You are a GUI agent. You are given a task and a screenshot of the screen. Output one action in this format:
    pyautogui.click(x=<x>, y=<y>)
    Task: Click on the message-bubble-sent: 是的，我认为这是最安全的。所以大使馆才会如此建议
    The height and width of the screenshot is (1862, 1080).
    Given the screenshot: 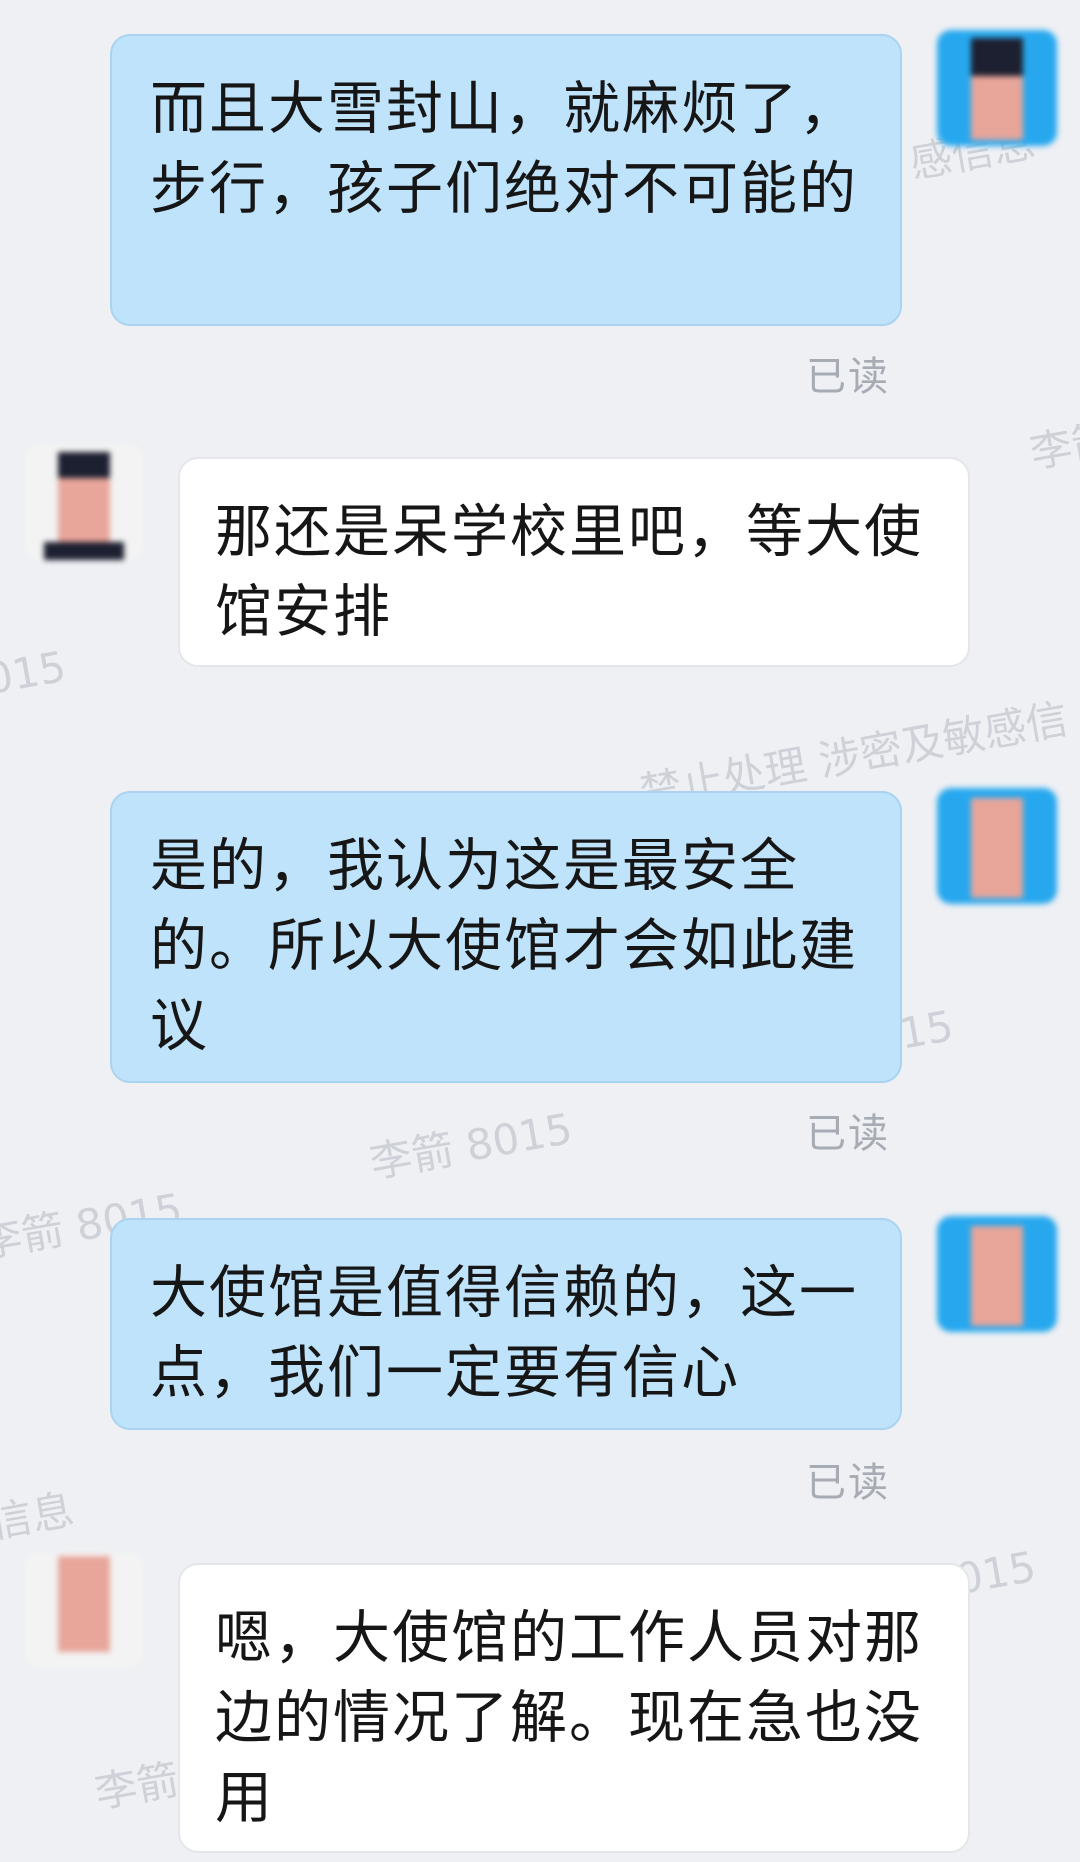 What is the action you would take?
    pyautogui.click(x=506, y=937)
    